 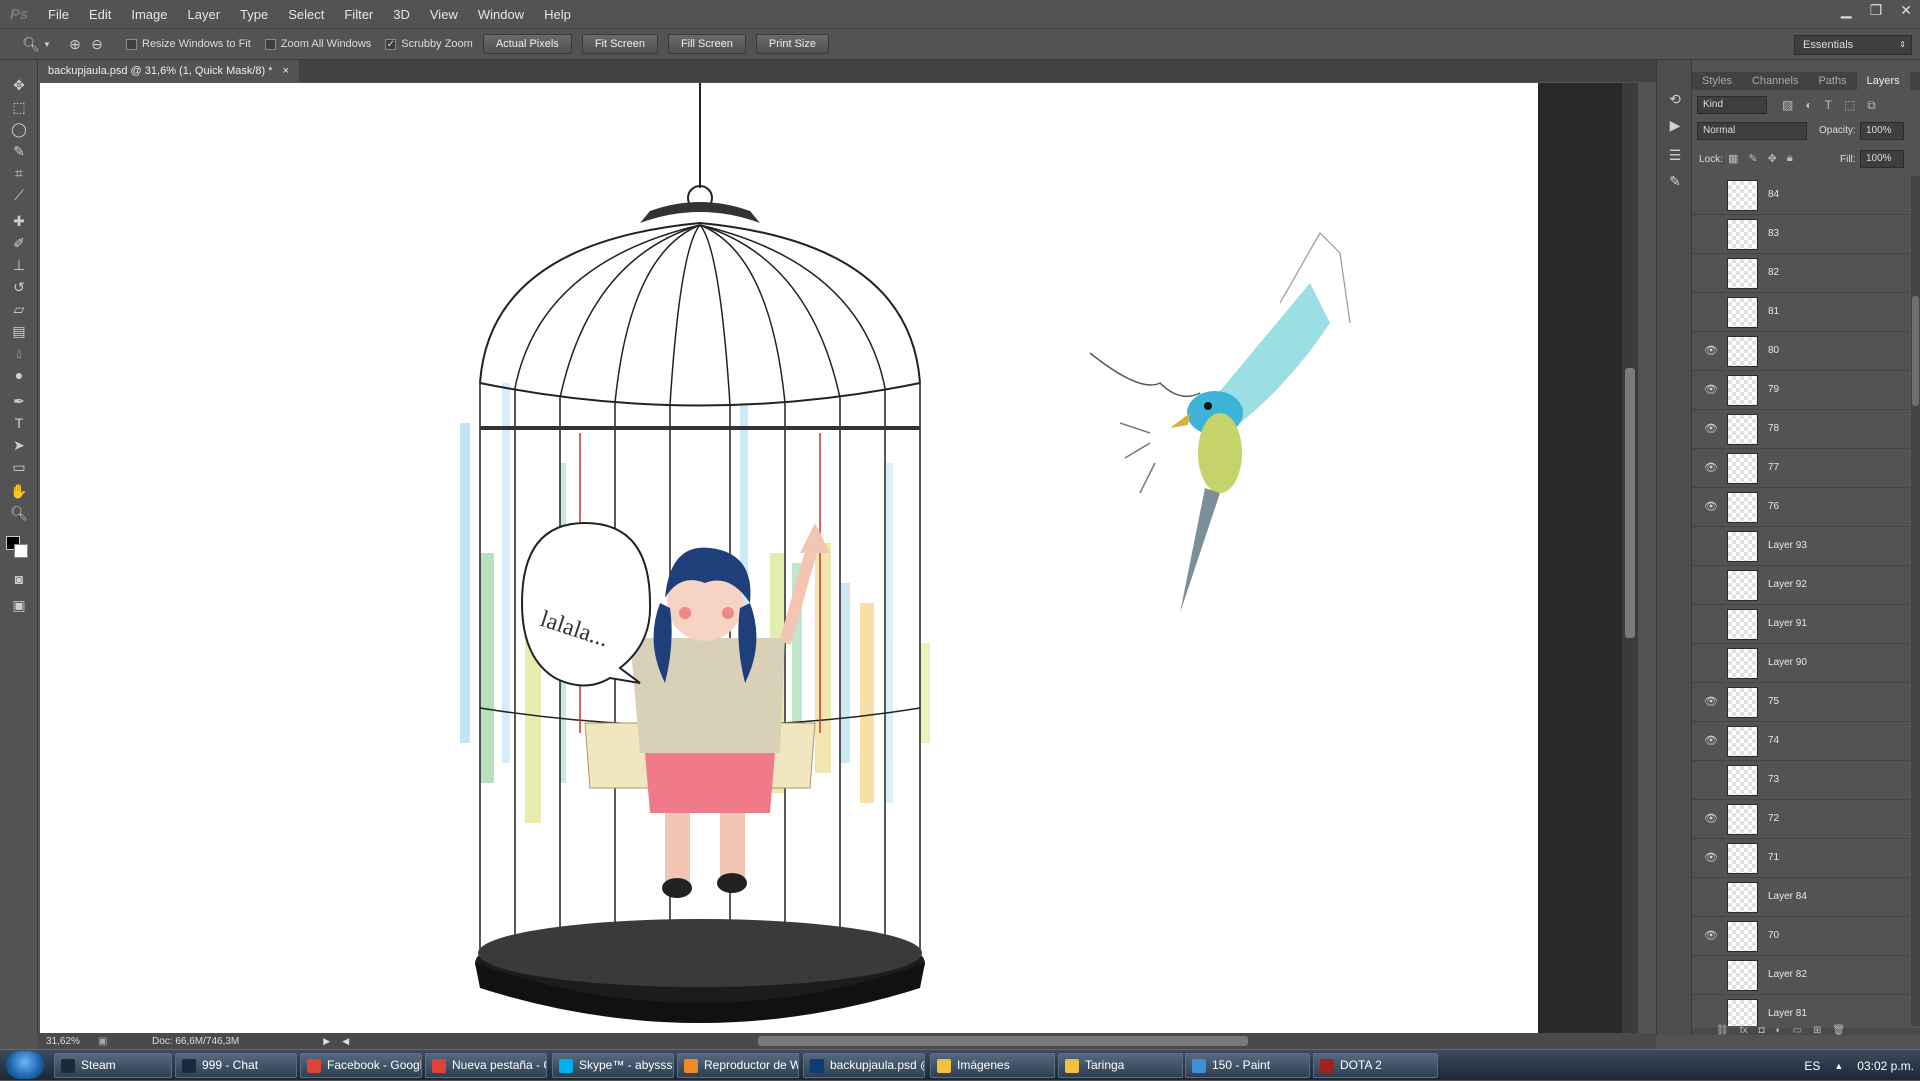 What do you see at coordinates (19, 195) in the screenshot?
I see `eyedropper-tool-icon: ⟋` at bounding box center [19, 195].